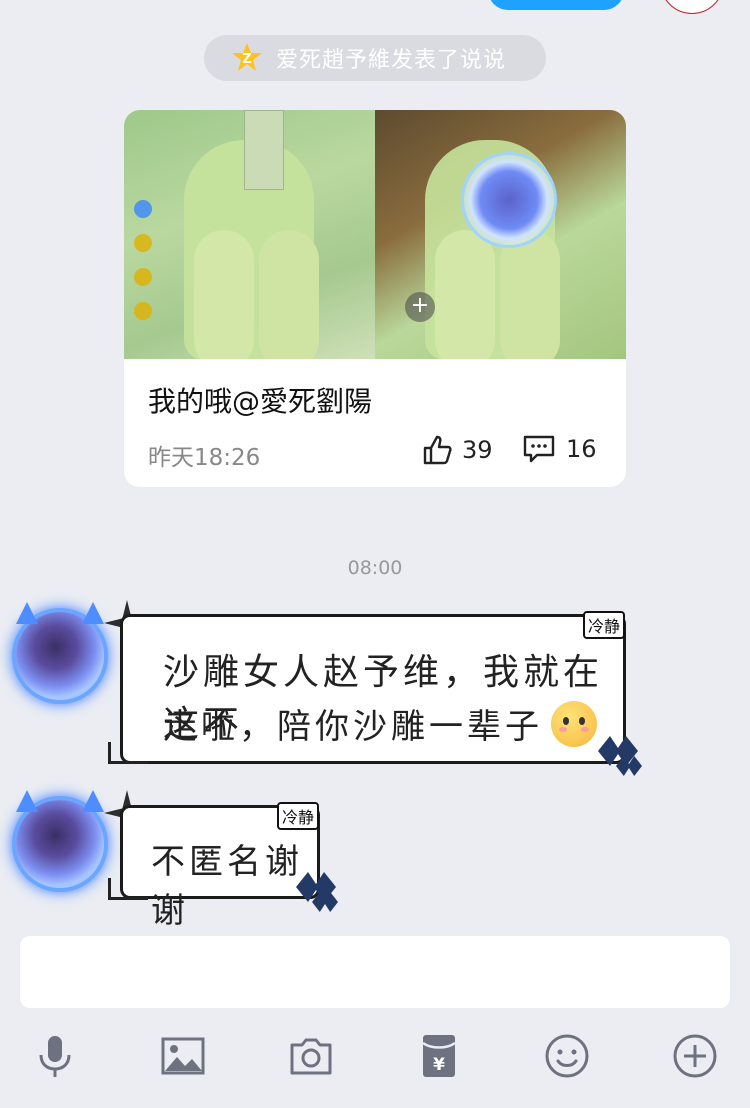  Describe the element at coordinates (391, 60) in the screenshot. I see `notice-text: 爱死趙予維发表了说说` at that location.